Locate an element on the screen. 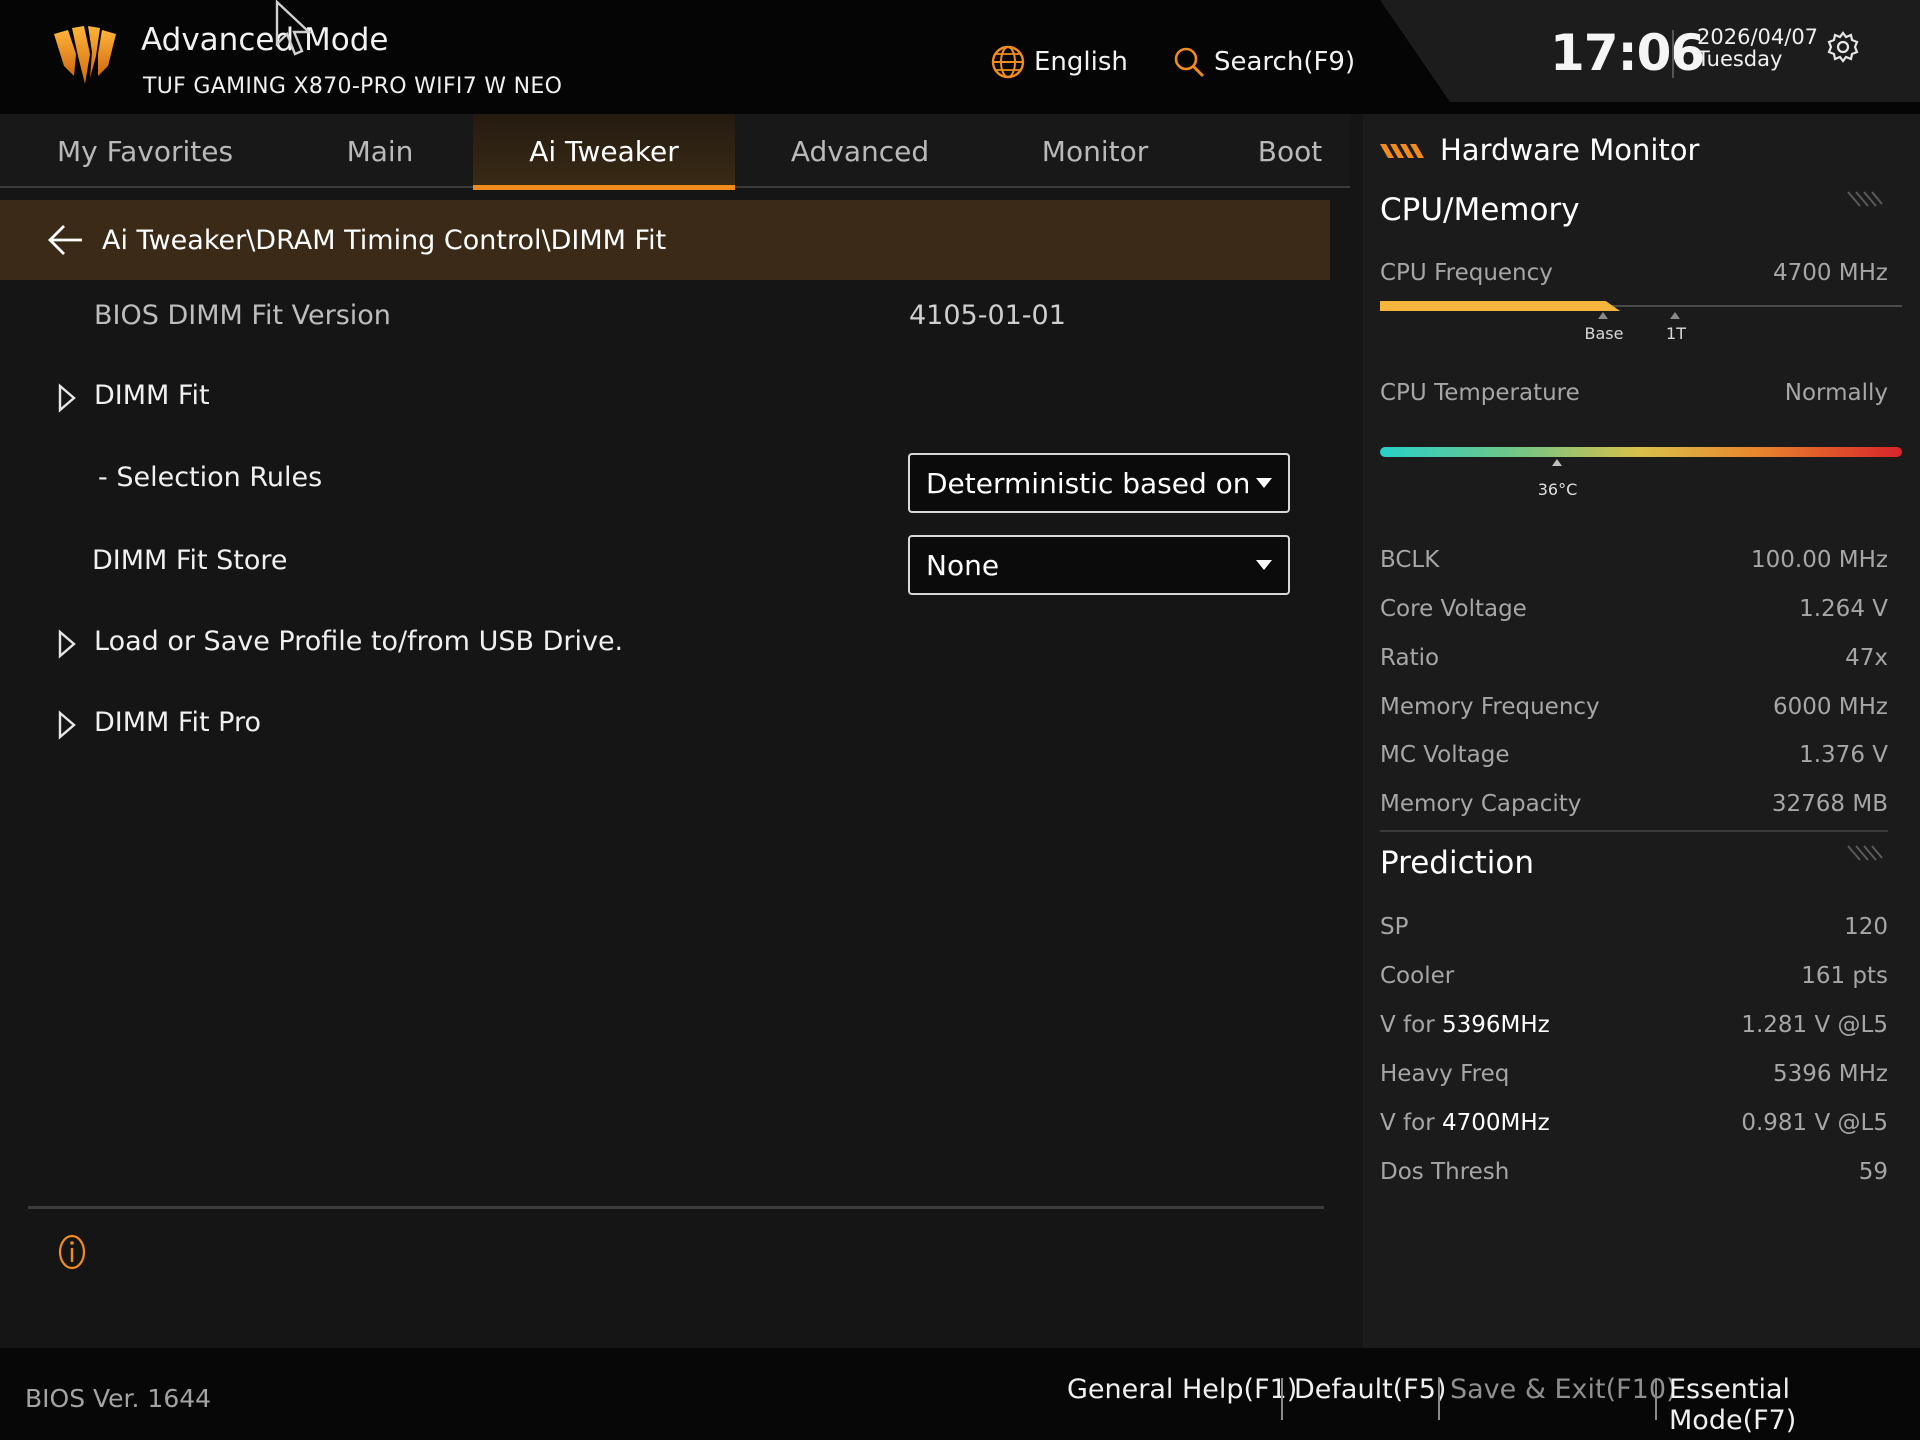 This screenshot has width=1920, height=1440. dos-thresh-label: Dos Thresh is located at coordinates (1445, 1172).